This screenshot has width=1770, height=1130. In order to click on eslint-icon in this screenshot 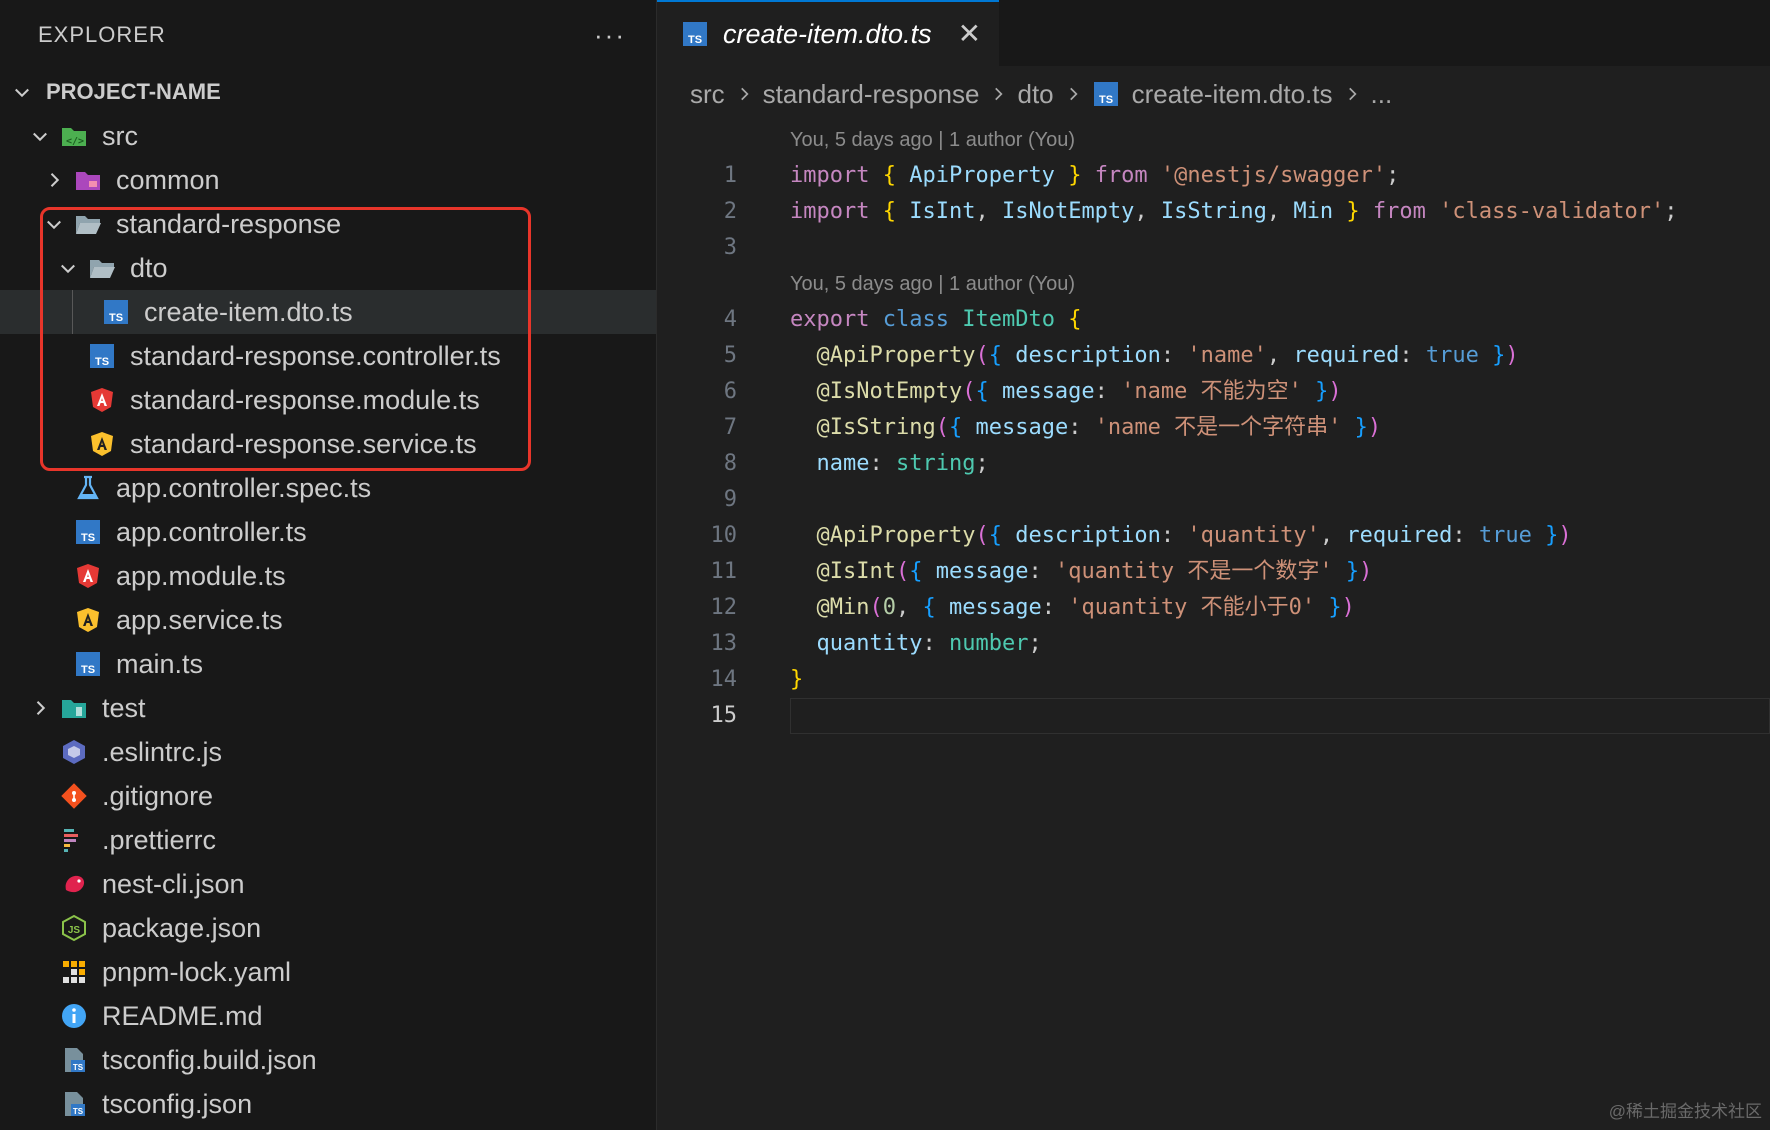, I will do `click(74, 752)`.